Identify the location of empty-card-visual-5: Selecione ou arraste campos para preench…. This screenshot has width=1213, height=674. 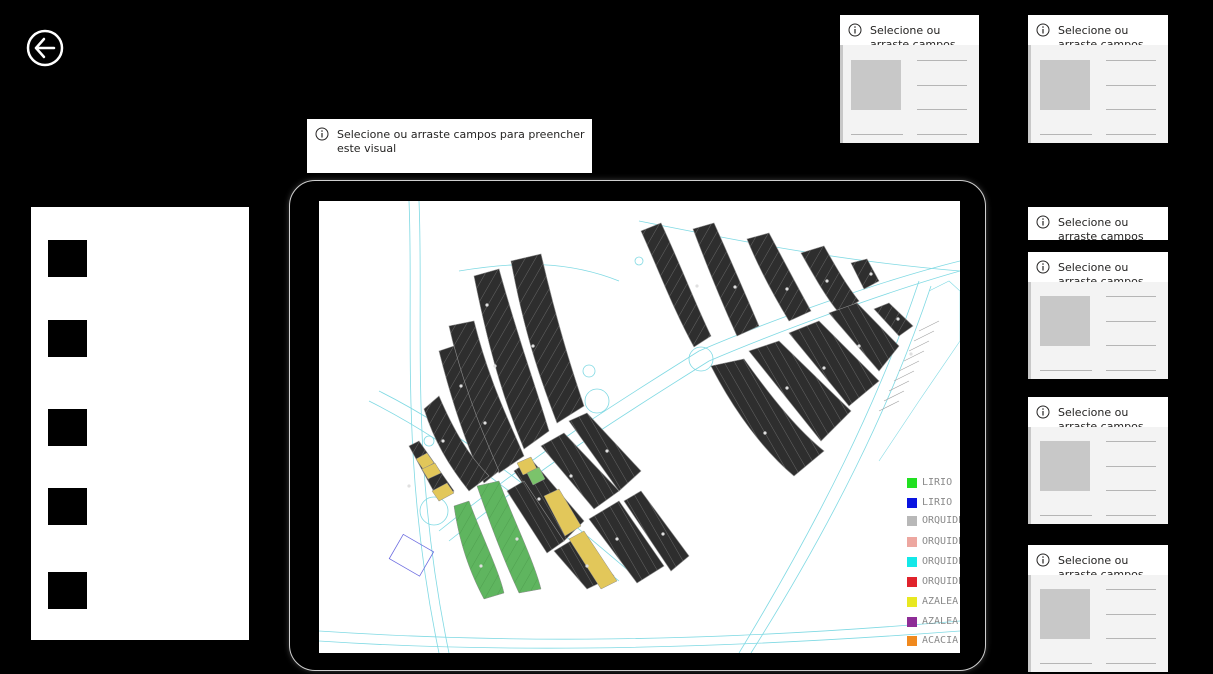
(1098, 608).